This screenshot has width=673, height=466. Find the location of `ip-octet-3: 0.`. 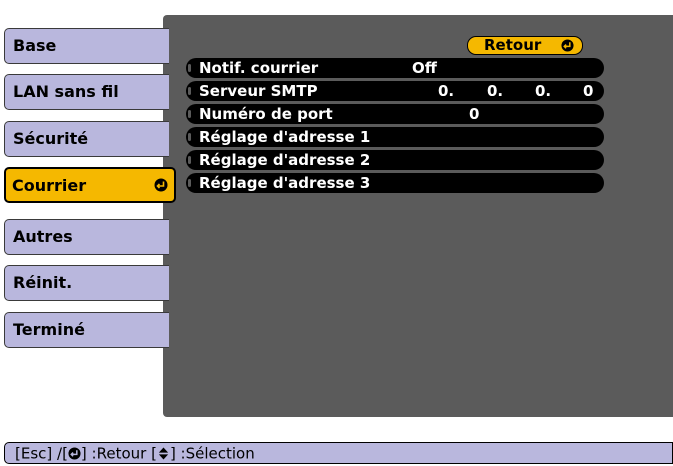

ip-octet-3: 0. is located at coordinates (543, 91).